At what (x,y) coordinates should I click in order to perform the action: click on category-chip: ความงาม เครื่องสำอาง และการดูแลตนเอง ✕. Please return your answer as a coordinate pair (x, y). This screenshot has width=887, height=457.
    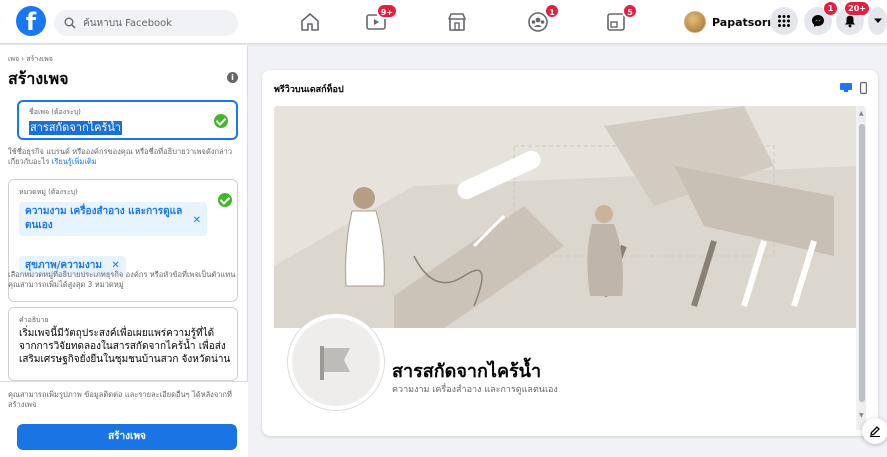
    Looking at the image, I should click on (113, 219).